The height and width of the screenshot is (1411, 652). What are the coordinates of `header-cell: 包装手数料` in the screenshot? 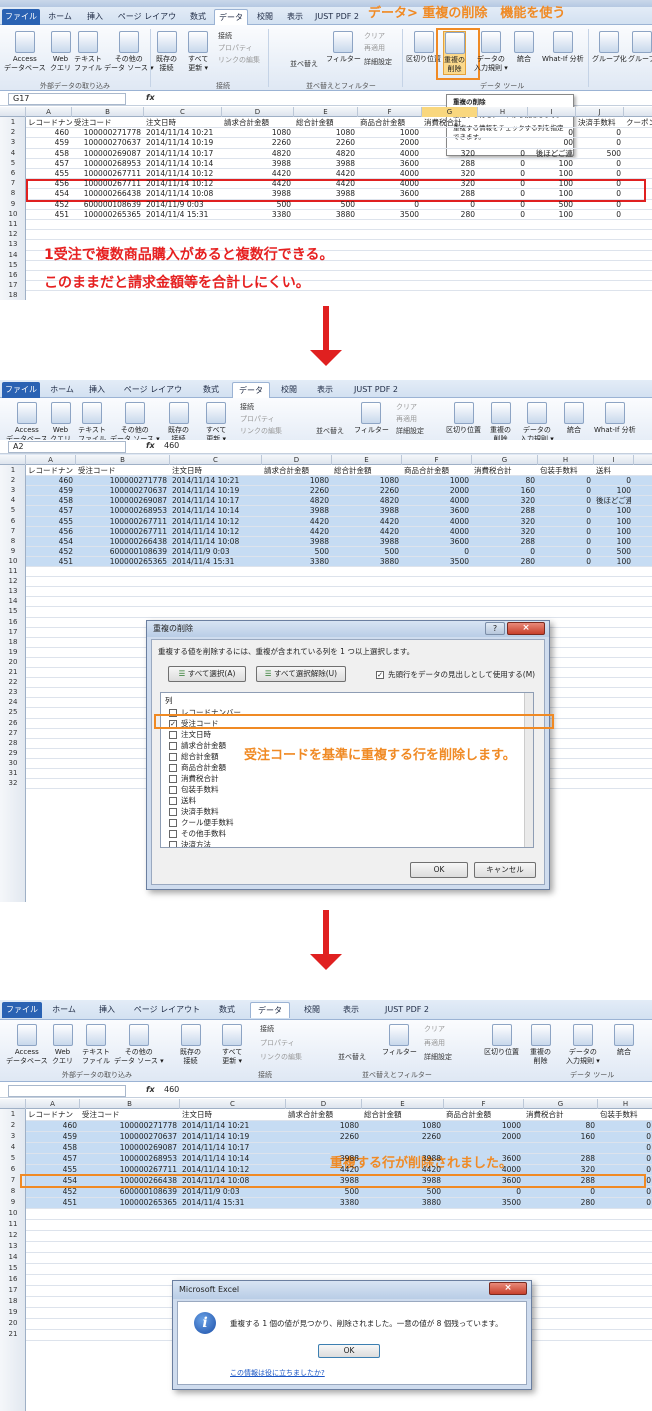 It's located at (567, 471).